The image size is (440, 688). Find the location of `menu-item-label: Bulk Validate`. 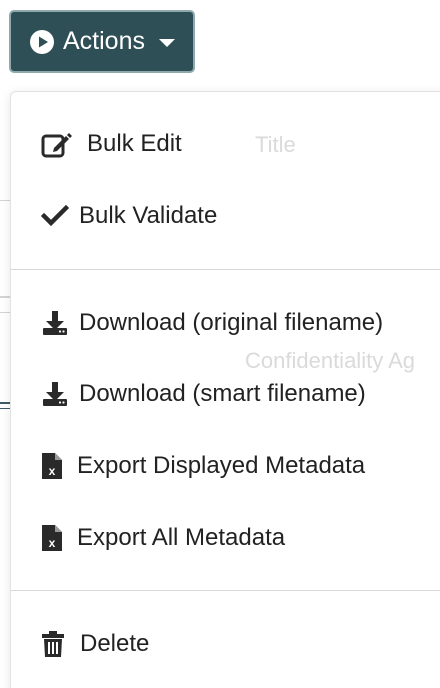

menu-item-label: Bulk Validate is located at coordinates (148, 215).